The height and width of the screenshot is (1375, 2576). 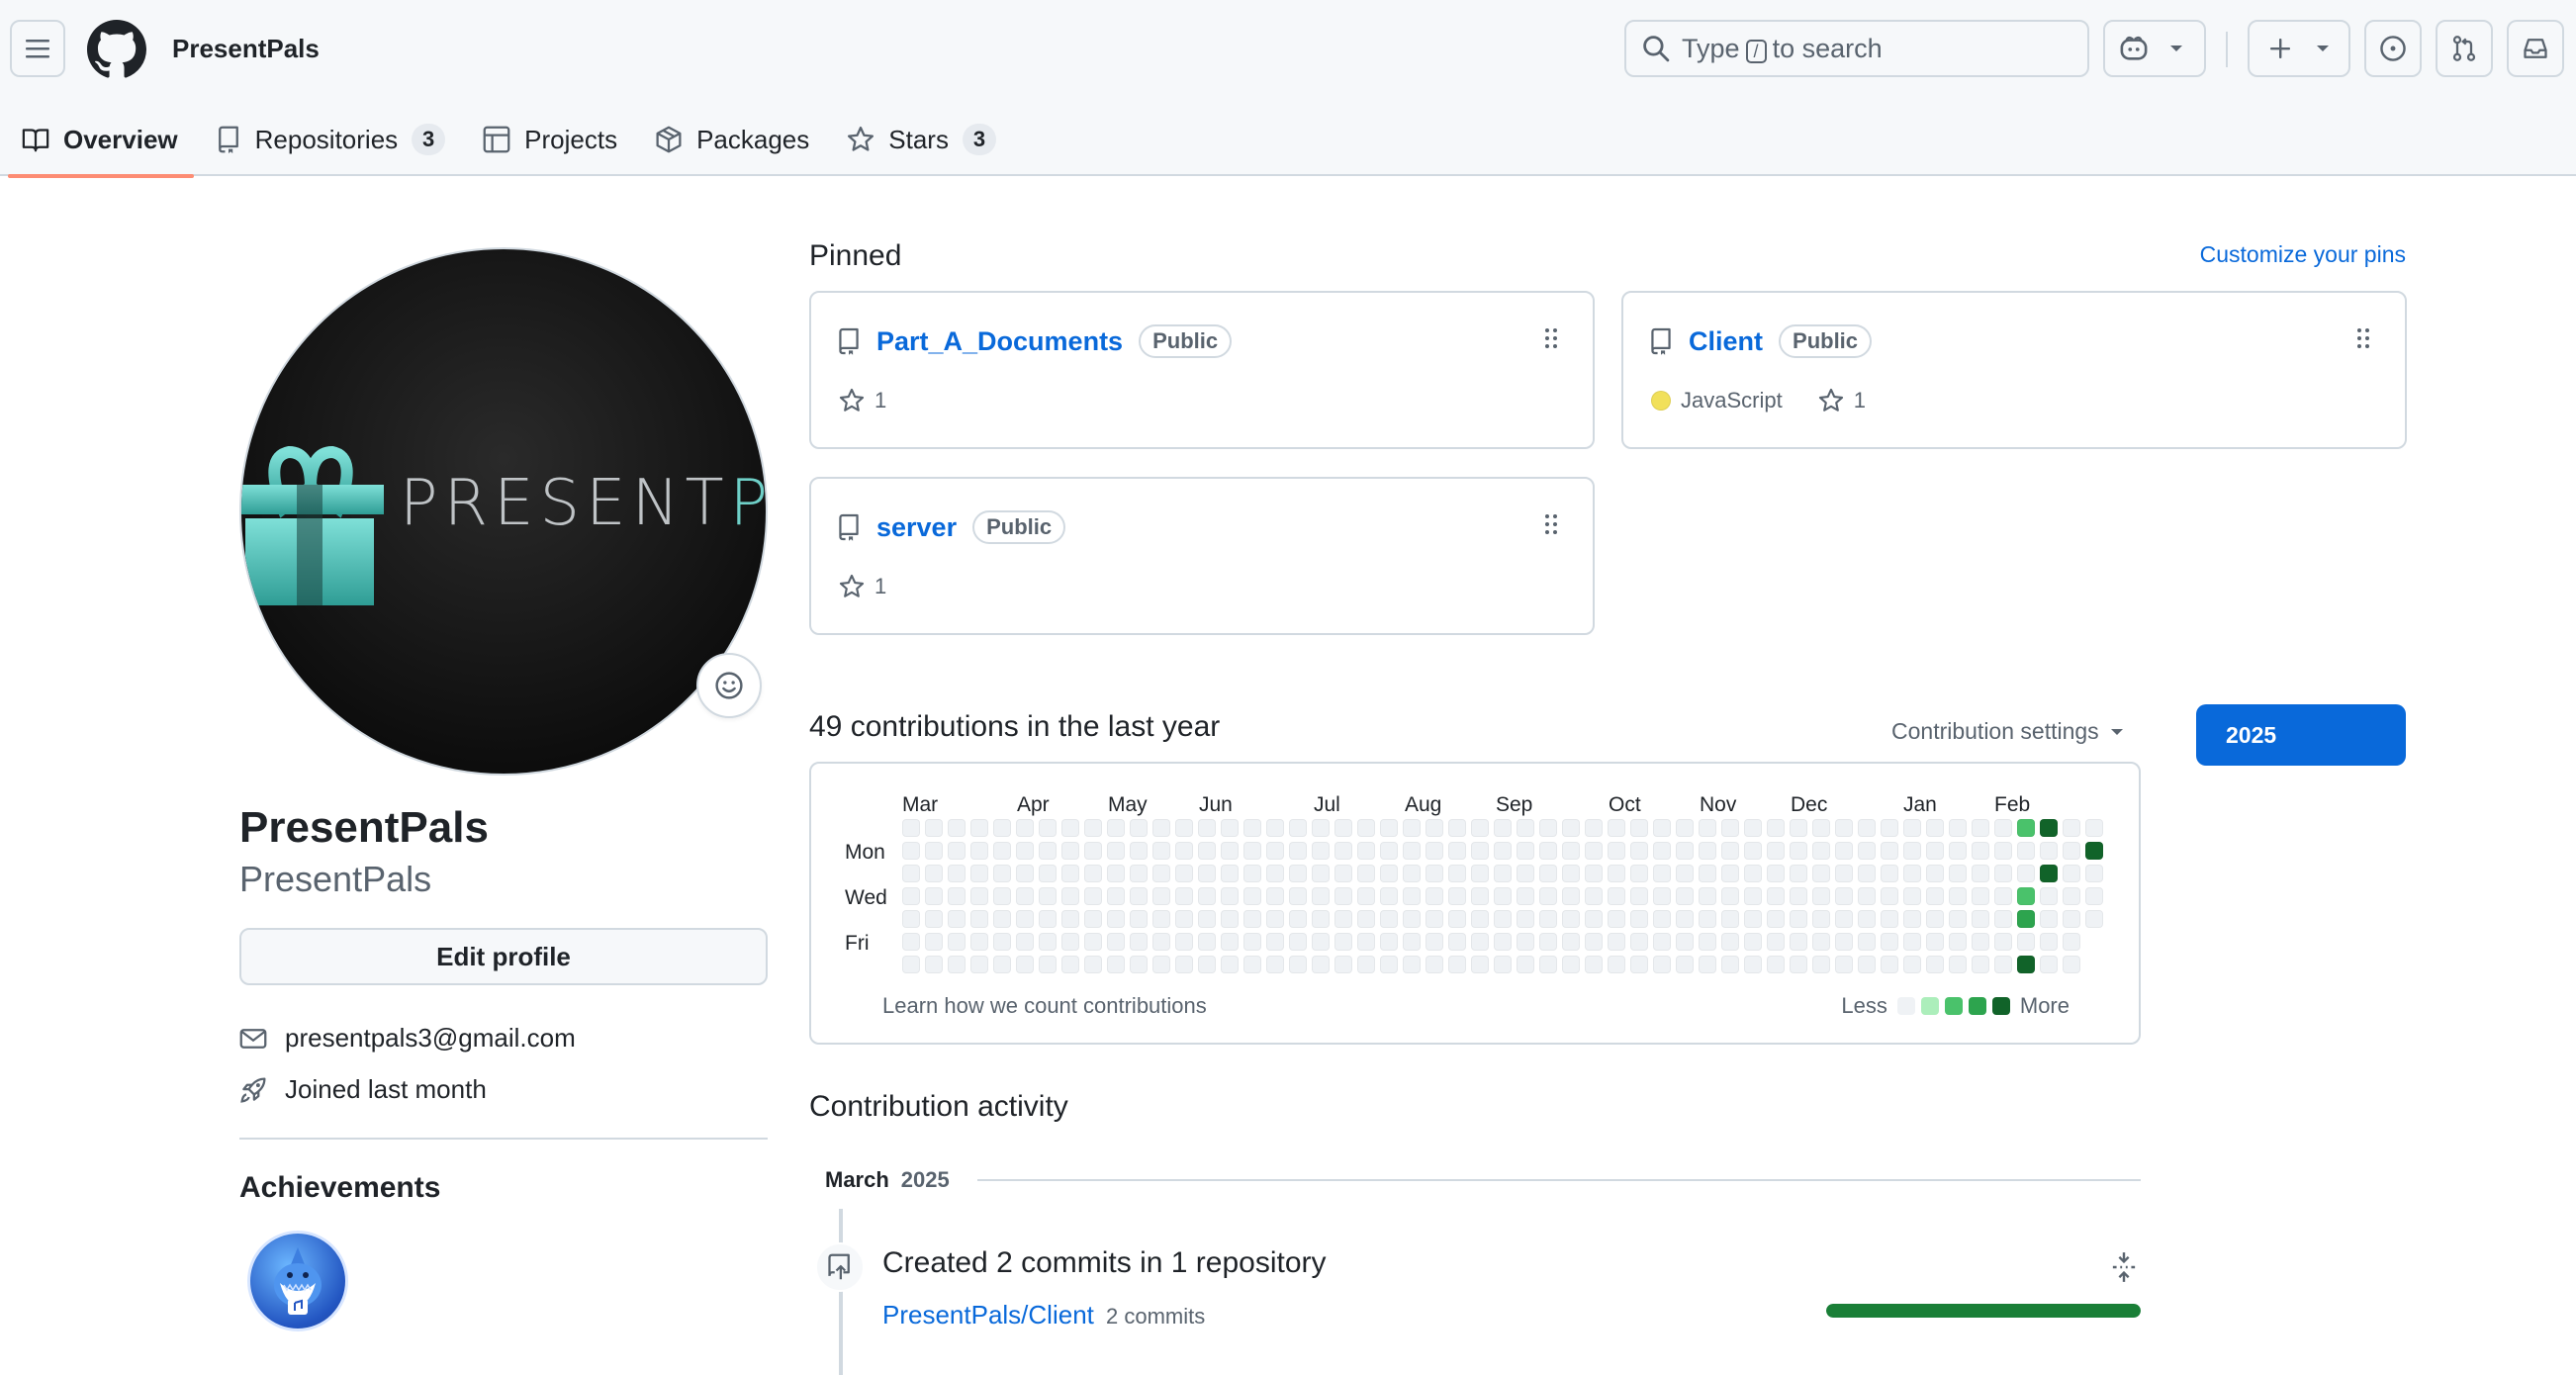 What do you see at coordinates (1155, 1316) in the screenshot?
I see `activity-commit-count: 2 commits` at bounding box center [1155, 1316].